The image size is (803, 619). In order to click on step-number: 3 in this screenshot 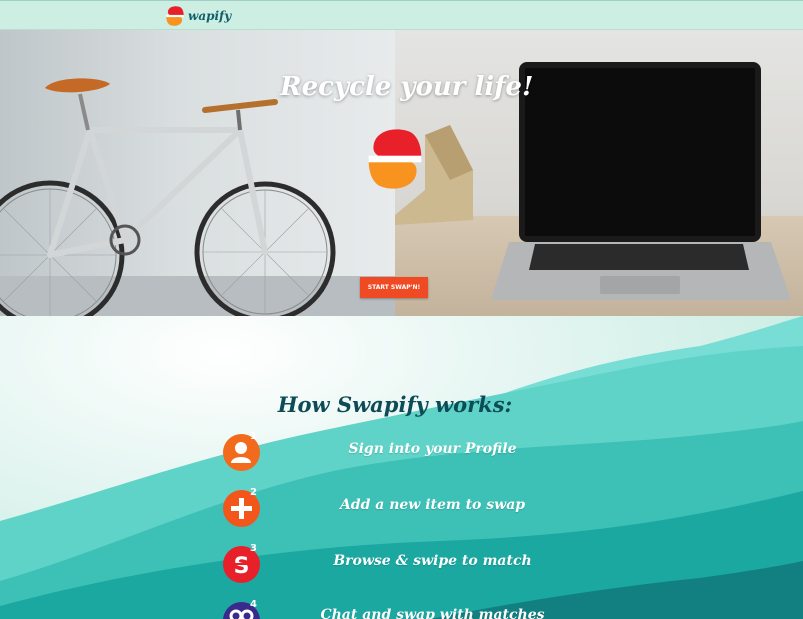, I will do `click(253, 548)`.